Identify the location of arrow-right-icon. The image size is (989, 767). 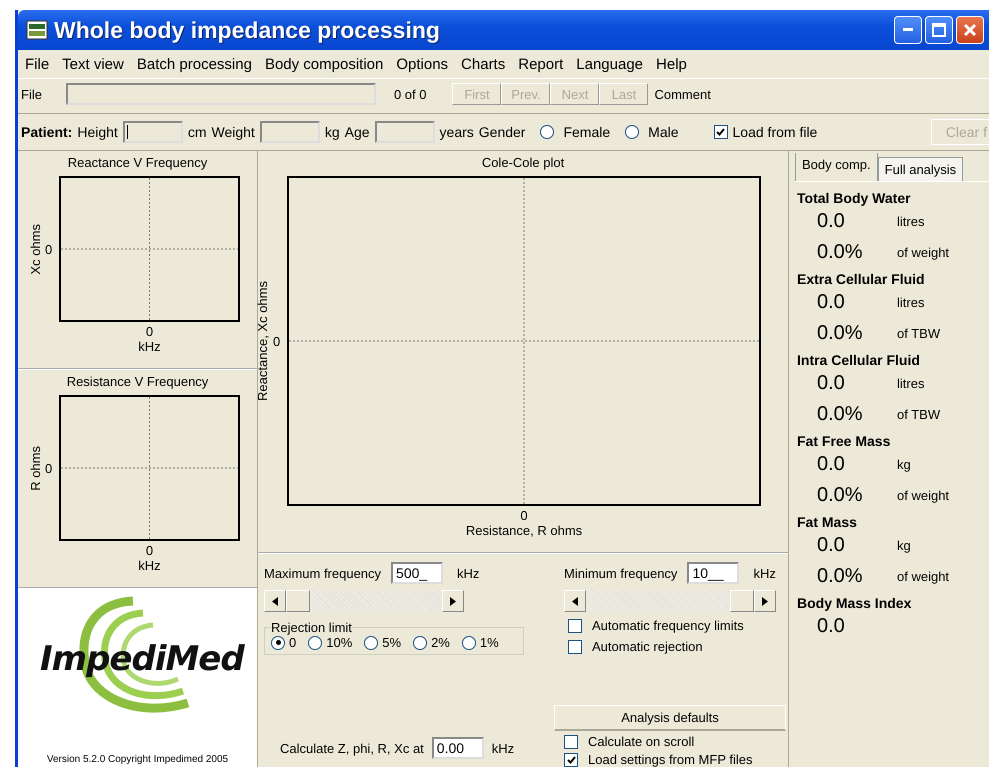
(453, 601).